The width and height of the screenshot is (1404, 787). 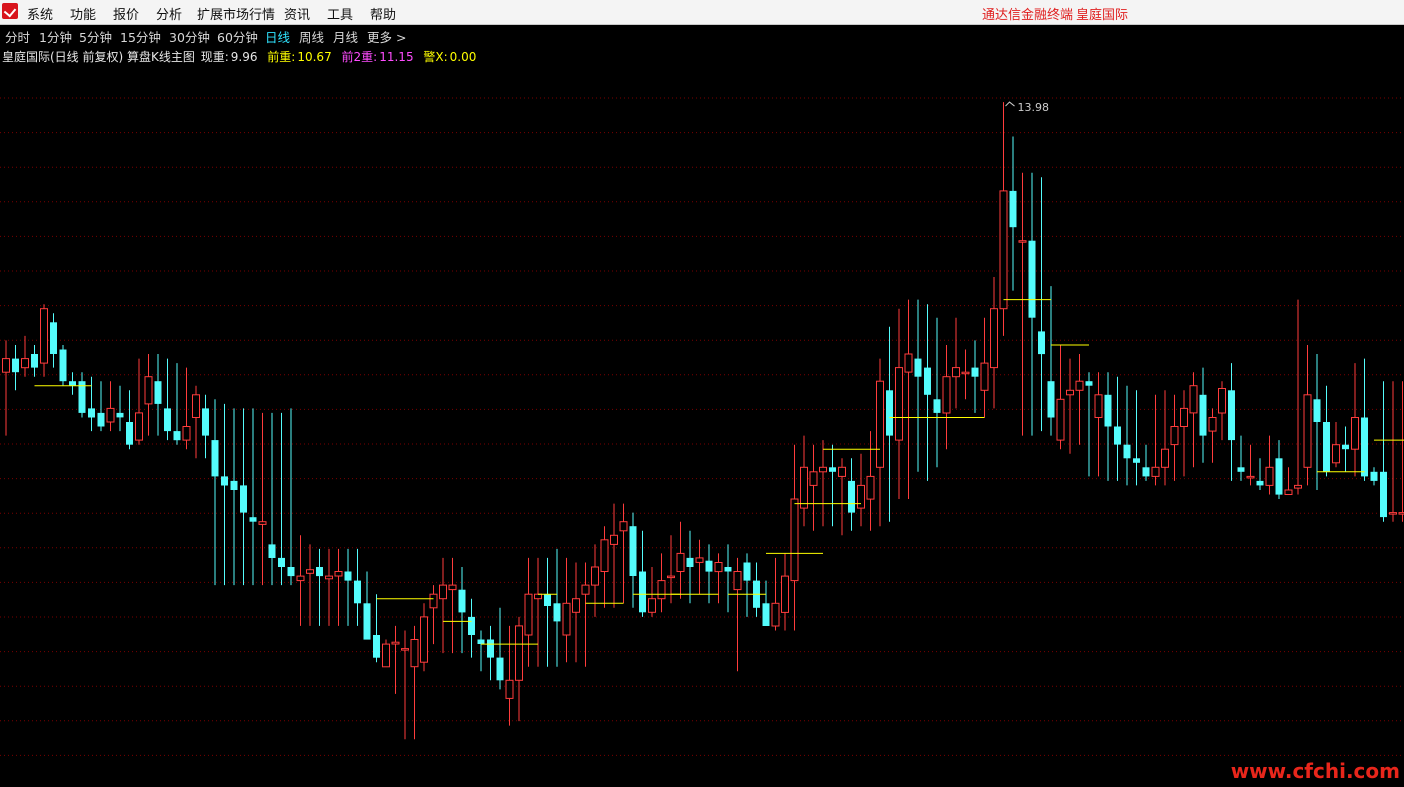 What do you see at coordinates (277, 36) in the screenshot?
I see `period-daily: 日线` at bounding box center [277, 36].